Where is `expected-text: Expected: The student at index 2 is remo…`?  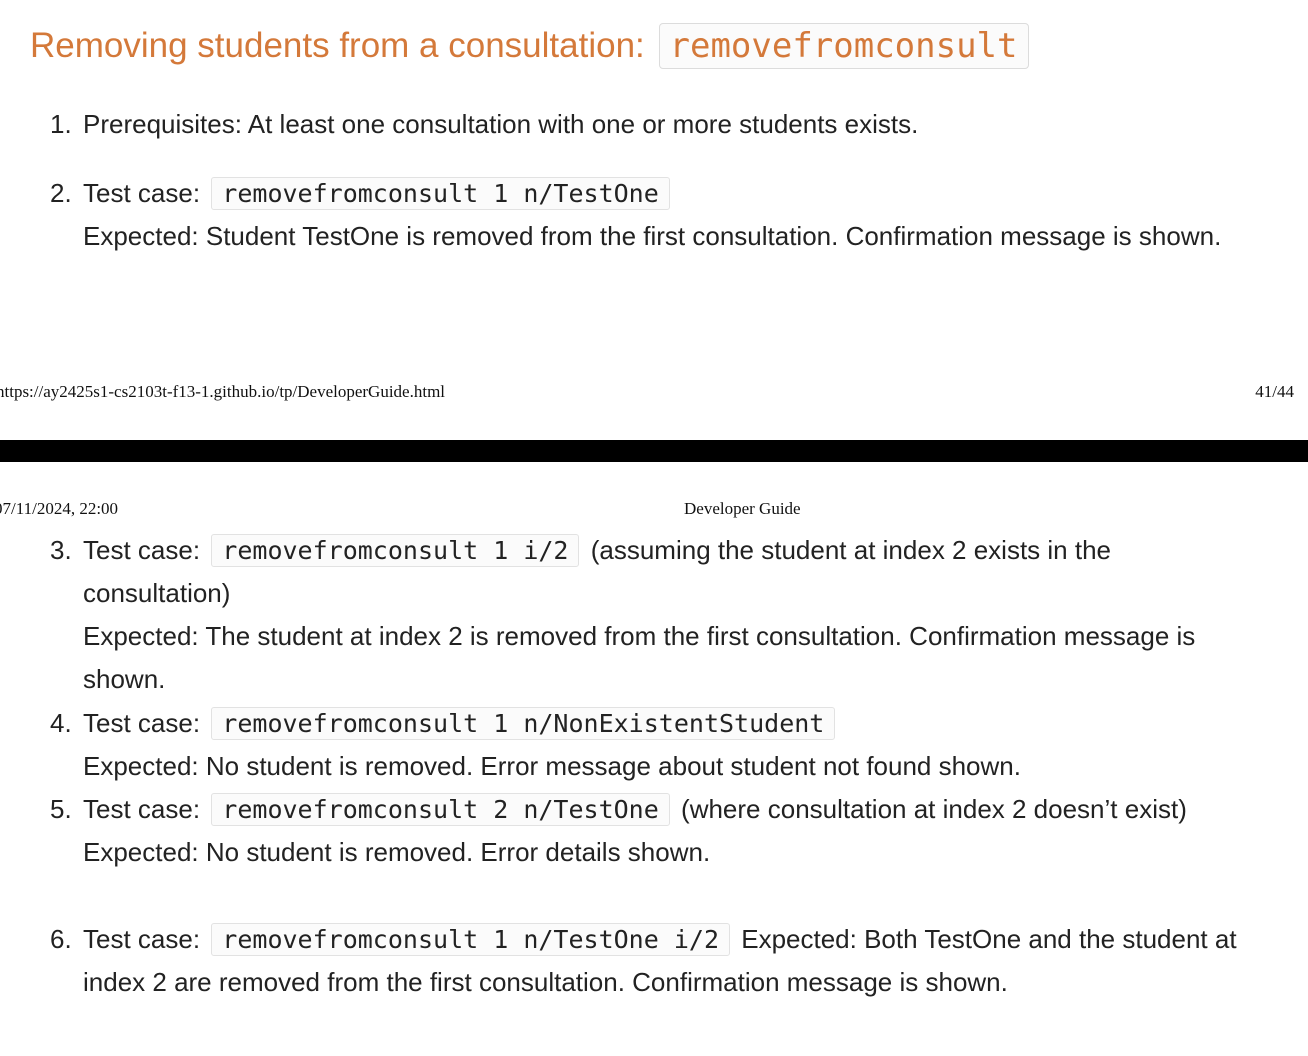
expected-text: Expected: The student at index 2 is remo… is located at coordinates (639, 657).